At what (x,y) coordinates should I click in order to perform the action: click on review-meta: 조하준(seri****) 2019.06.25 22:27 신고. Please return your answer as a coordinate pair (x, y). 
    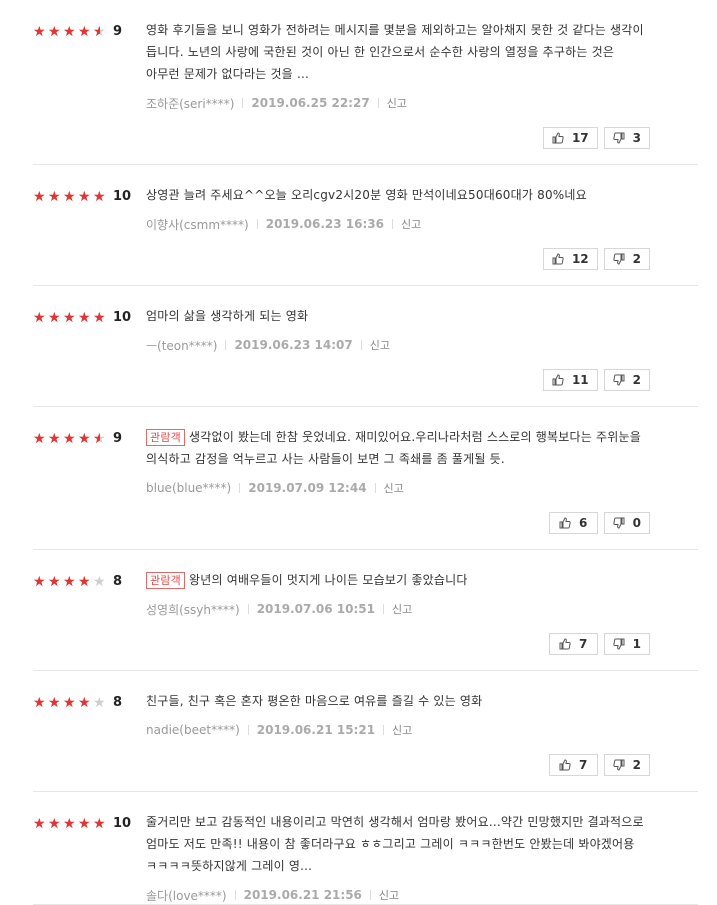
    Looking at the image, I should click on (398, 103).